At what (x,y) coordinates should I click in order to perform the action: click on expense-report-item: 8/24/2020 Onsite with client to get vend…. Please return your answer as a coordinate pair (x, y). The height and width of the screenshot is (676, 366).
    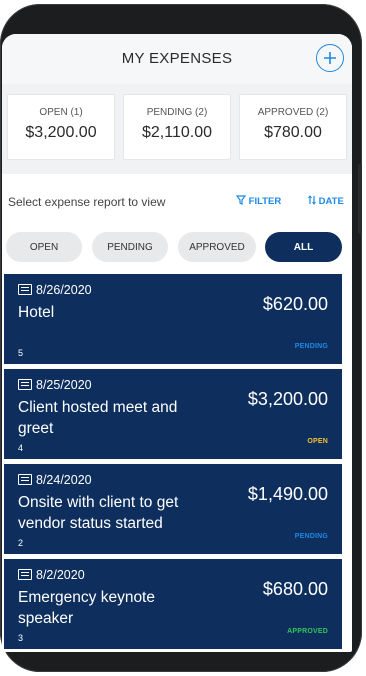
    Looking at the image, I should click on (173, 509).